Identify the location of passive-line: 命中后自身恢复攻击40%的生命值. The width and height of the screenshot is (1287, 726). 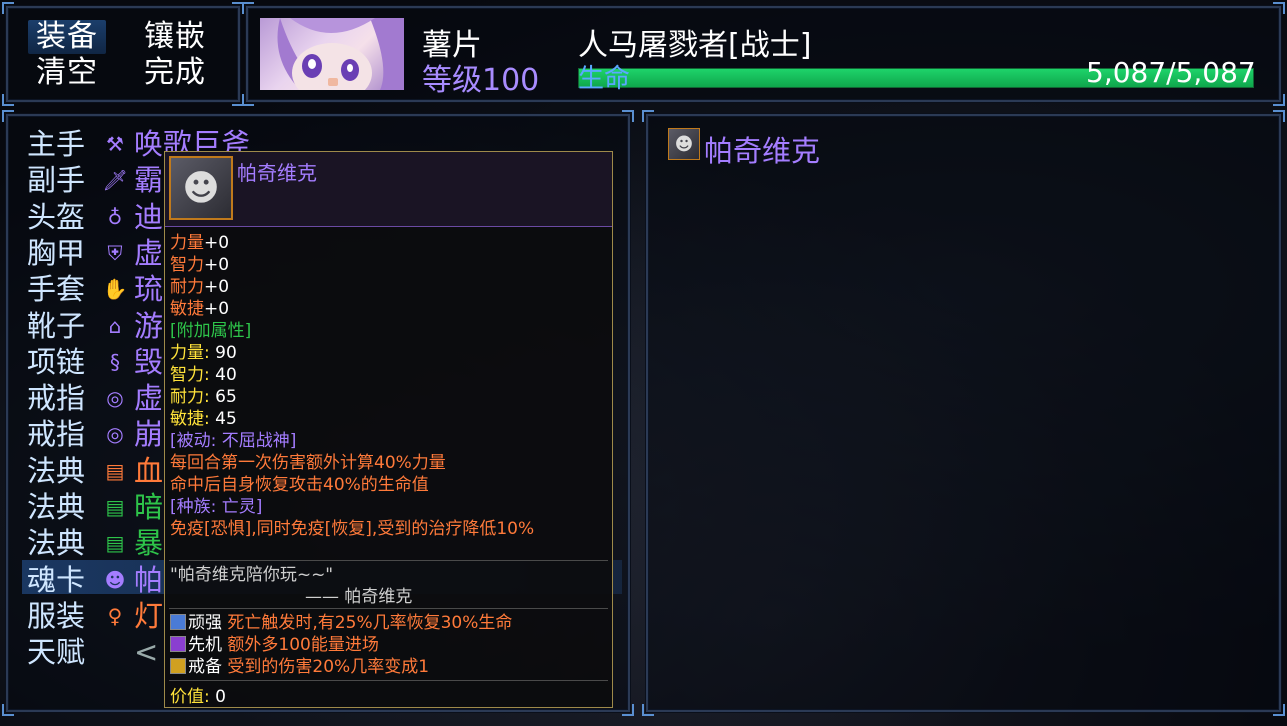
(299, 485).